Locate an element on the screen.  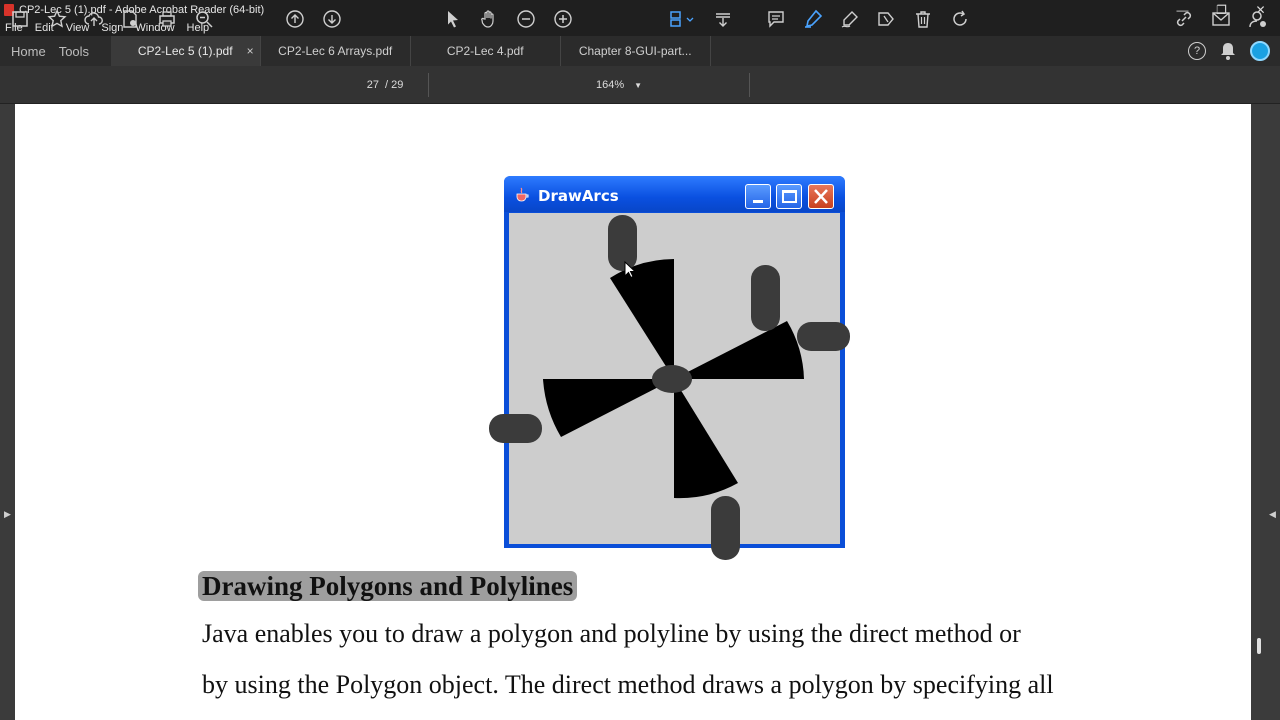
save-icon is located at coordinates (20, 19).